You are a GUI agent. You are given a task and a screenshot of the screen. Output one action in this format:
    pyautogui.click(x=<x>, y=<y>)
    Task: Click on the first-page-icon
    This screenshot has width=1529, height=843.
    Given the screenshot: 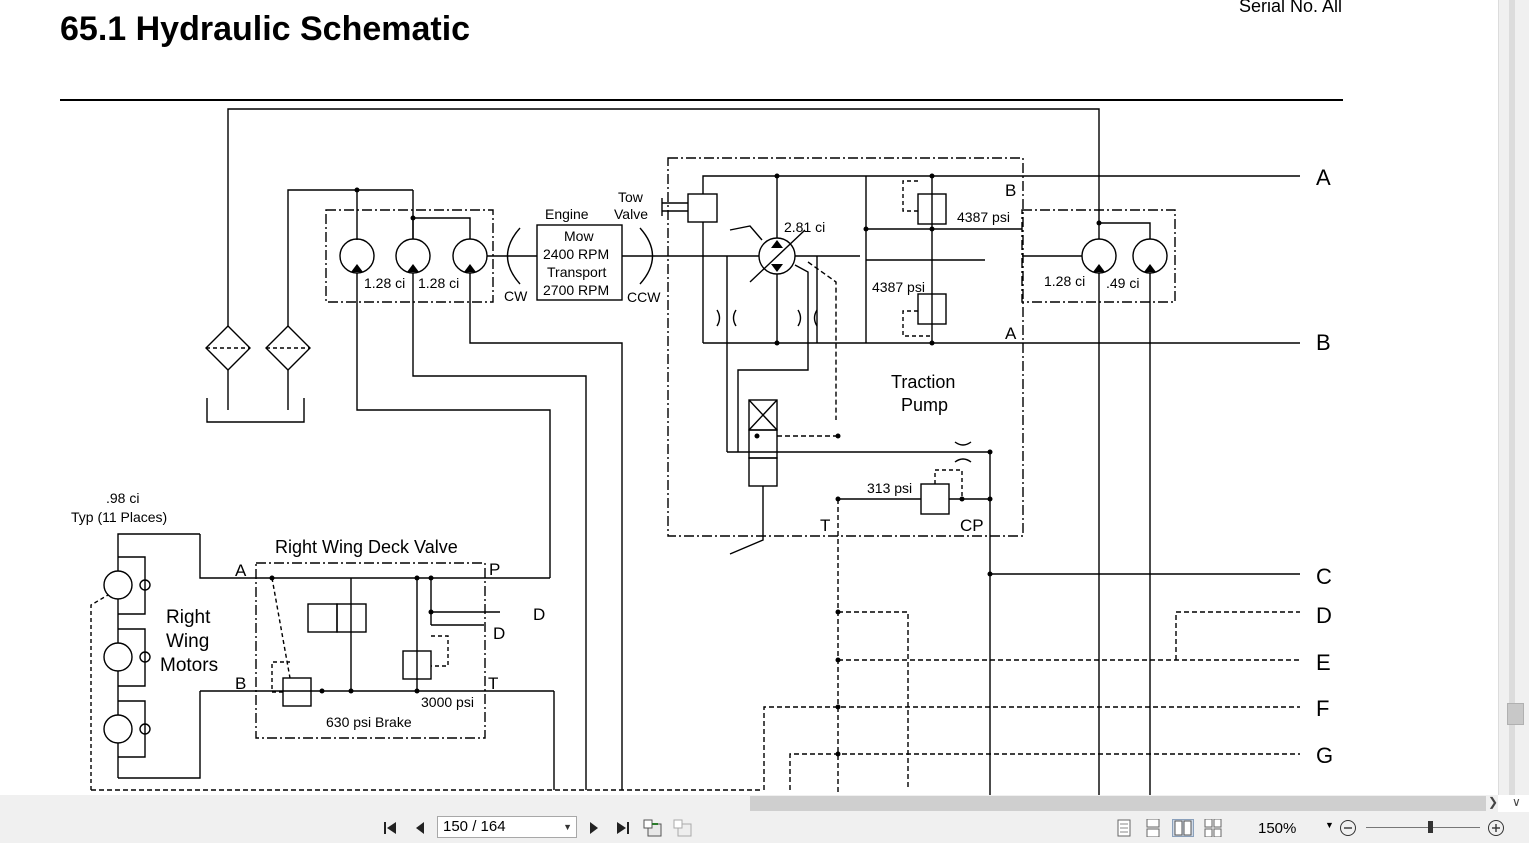 What is the action you would take?
    pyautogui.click(x=391, y=828)
    